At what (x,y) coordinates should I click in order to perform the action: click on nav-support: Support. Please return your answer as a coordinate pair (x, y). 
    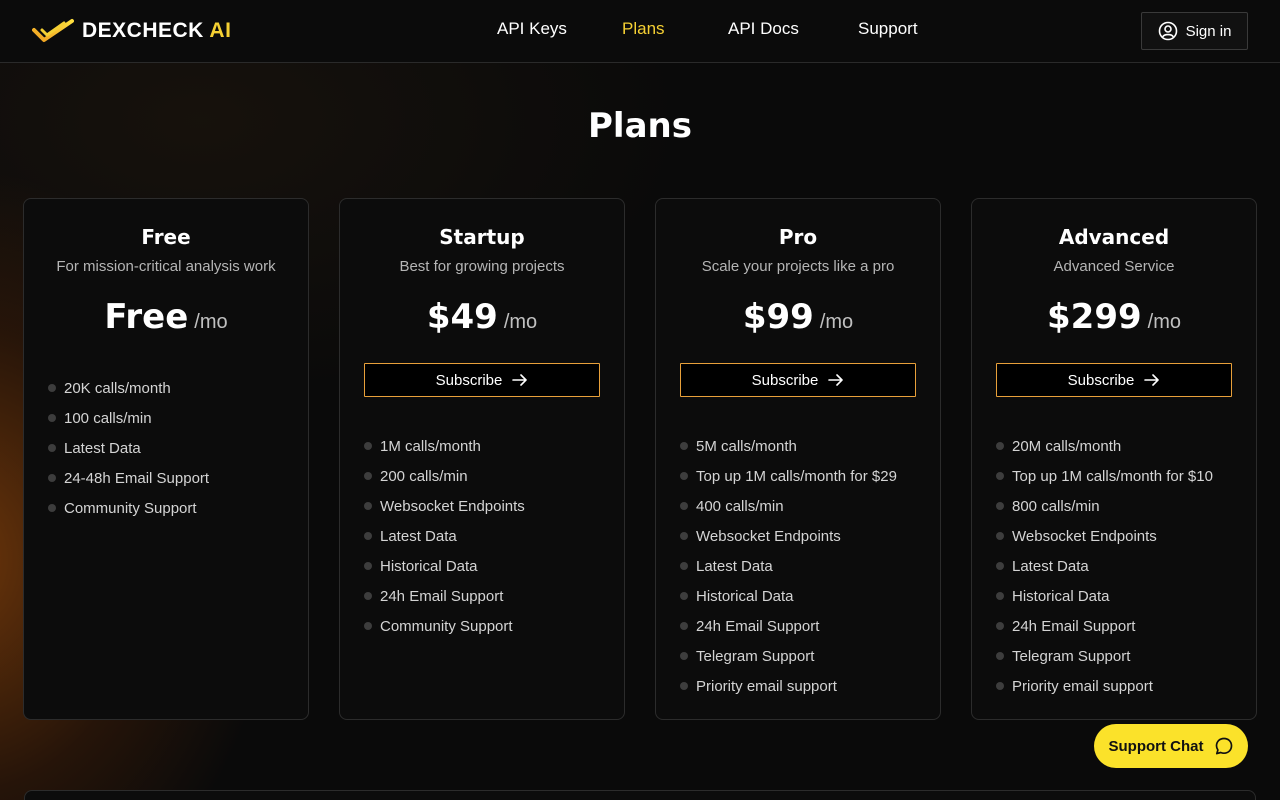
    Looking at the image, I should click on (888, 29).